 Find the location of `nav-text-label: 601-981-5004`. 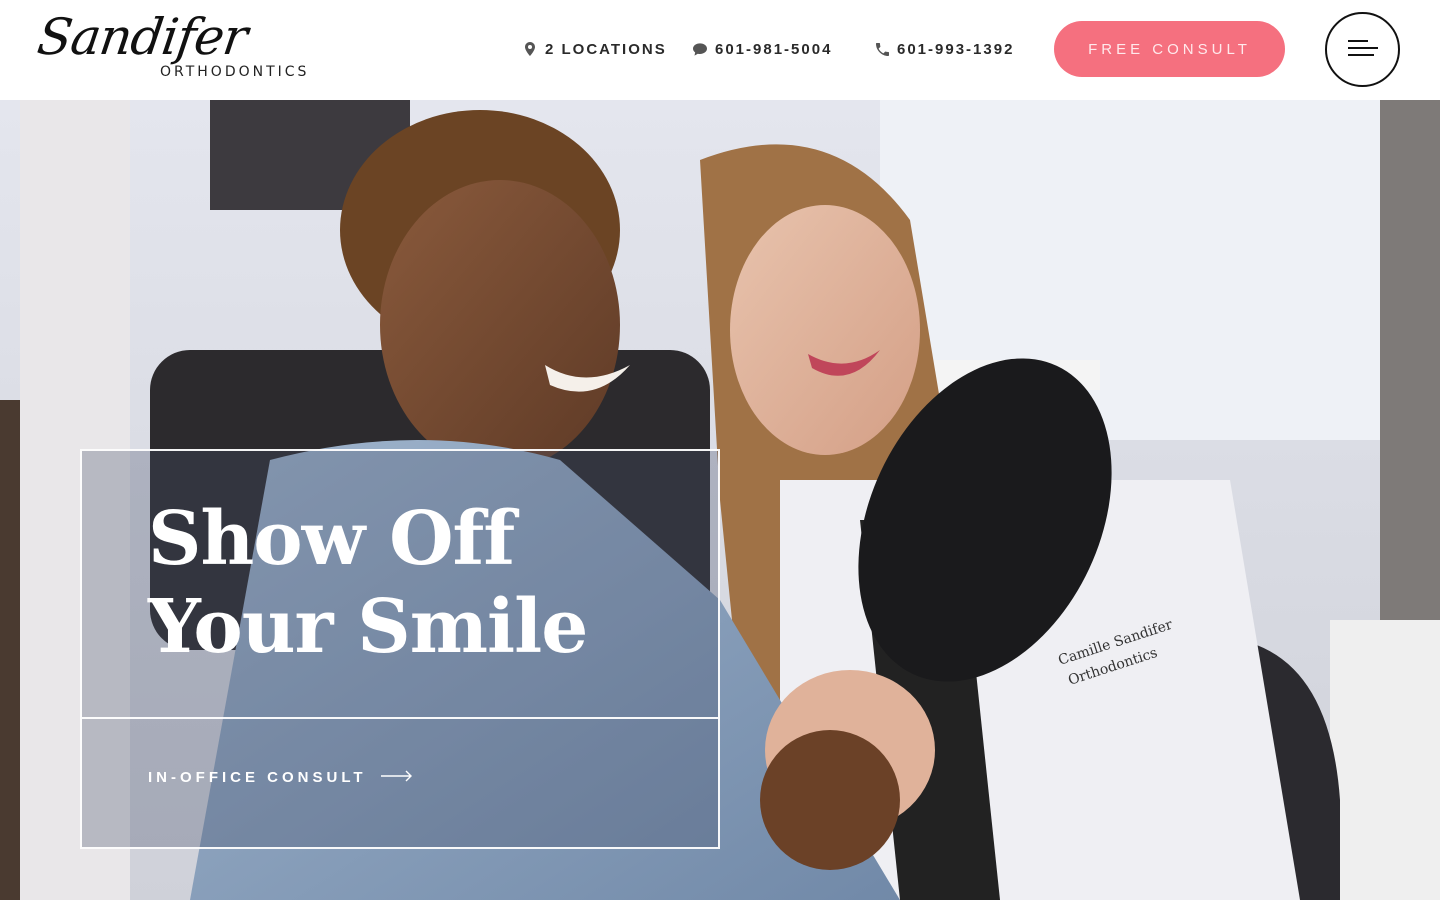

nav-text-label: 601-981-5004 is located at coordinates (774, 49).